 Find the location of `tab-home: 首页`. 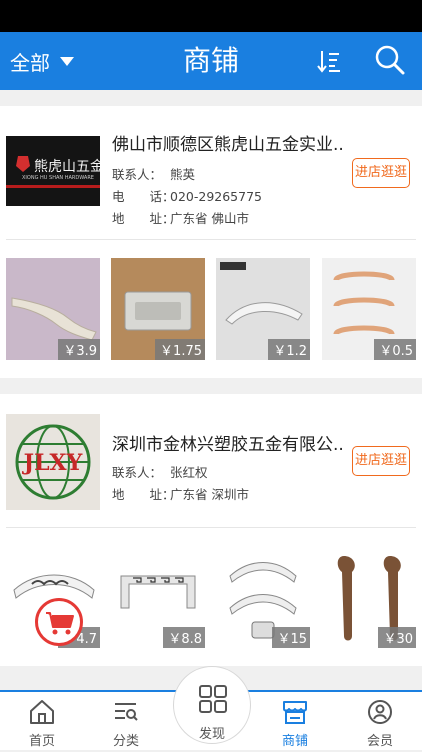

tab-home: 首页 is located at coordinates (42, 722).